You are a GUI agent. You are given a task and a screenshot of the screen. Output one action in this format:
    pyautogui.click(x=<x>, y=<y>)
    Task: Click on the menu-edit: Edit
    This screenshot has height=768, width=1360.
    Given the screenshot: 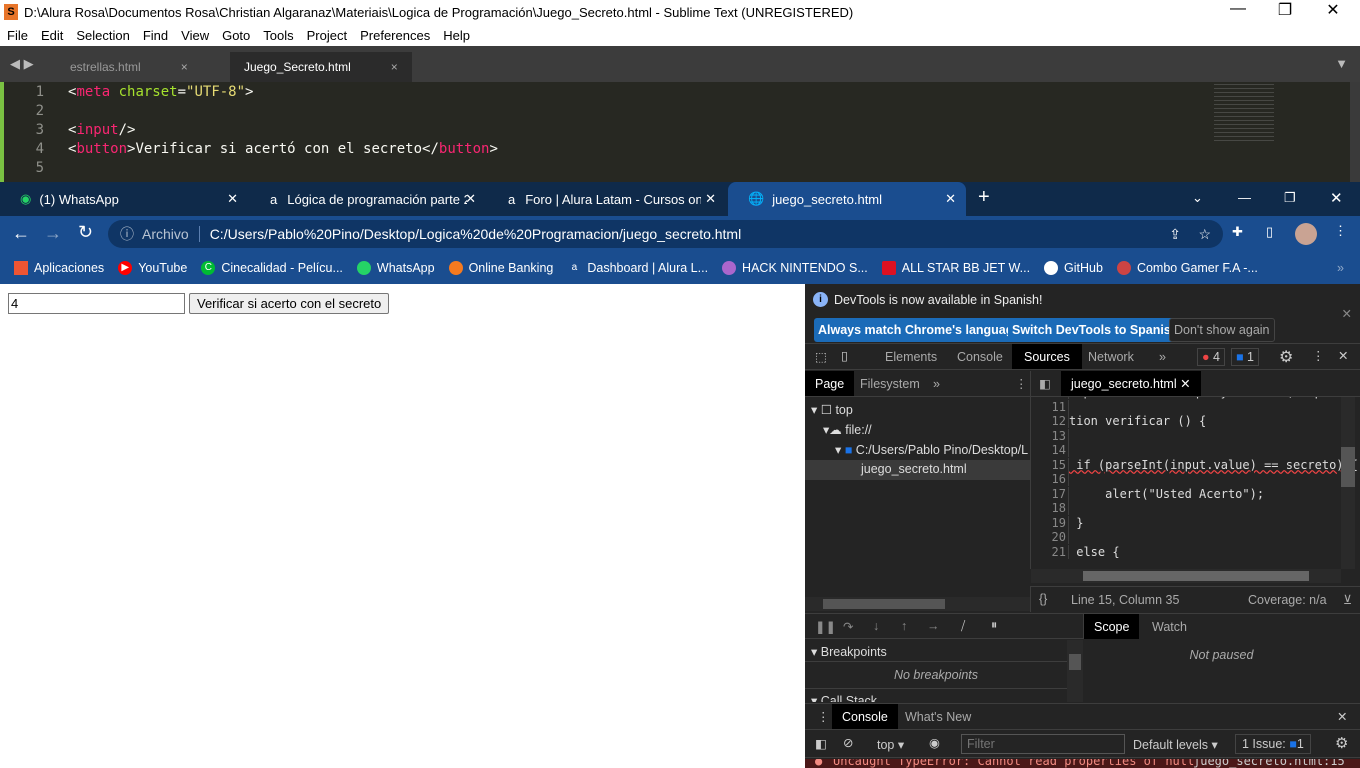 What is the action you would take?
    pyautogui.click(x=52, y=35)
    